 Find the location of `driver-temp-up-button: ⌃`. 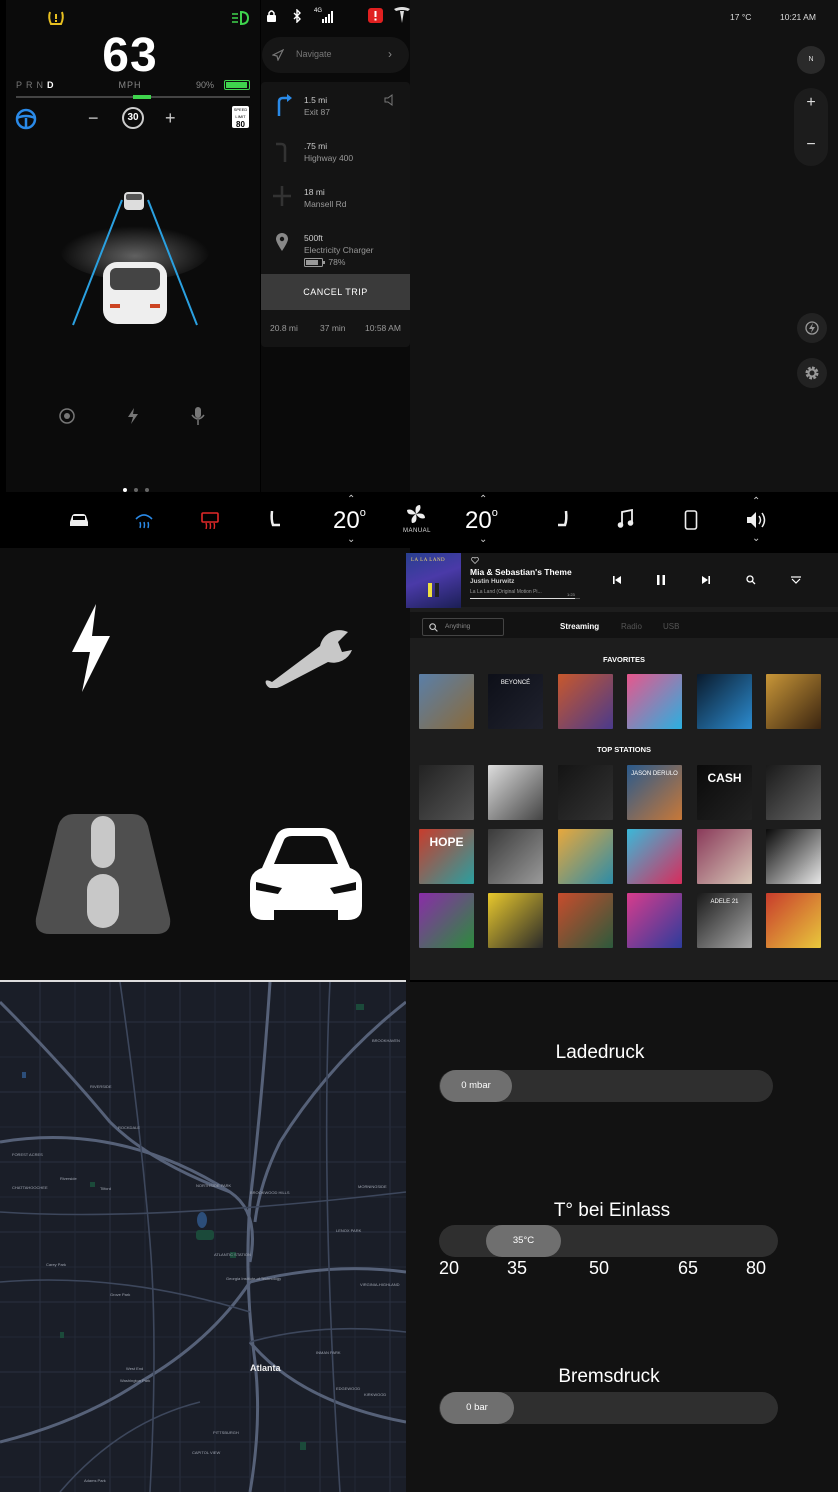

driver-temp-up-button: ⌃ is located at coordinates (351, 499).